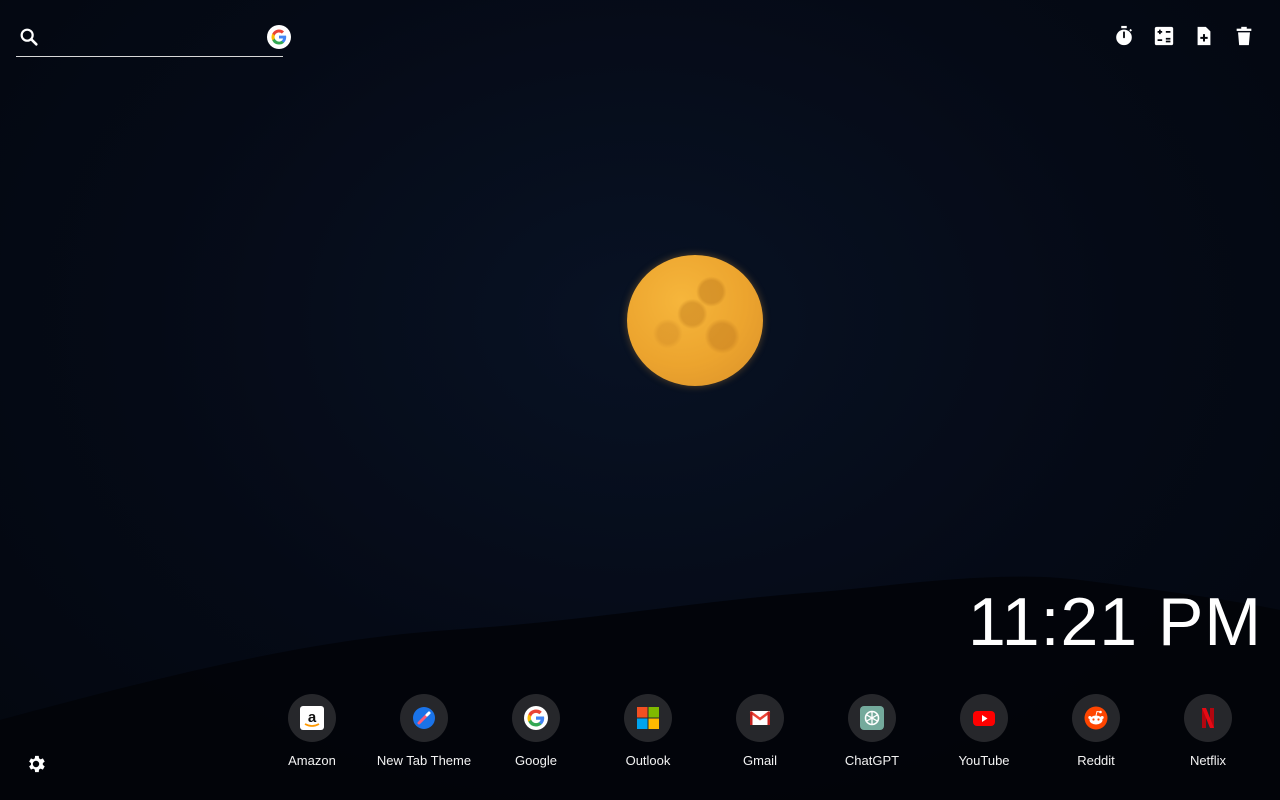 The width and height of the screenshot is (1280, 800). I want to click on shortcut-label: Reddit, so click(1096, 760).